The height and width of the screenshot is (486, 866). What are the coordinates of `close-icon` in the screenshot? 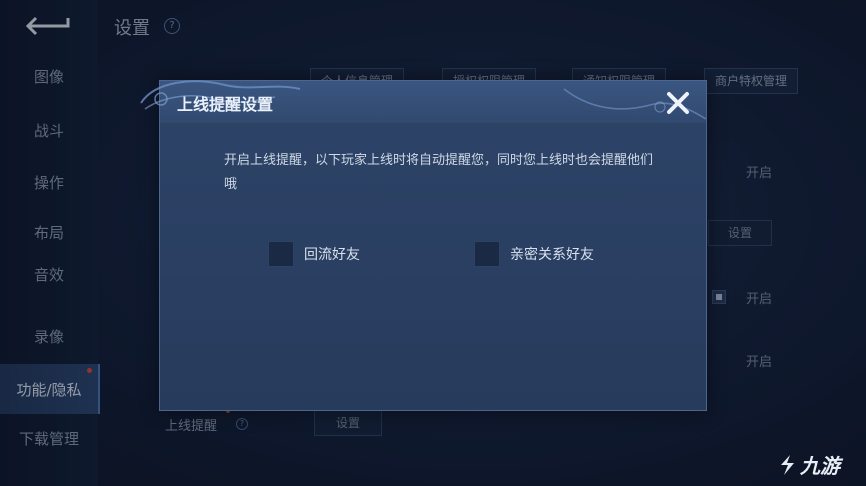 It's located at (678, 103).